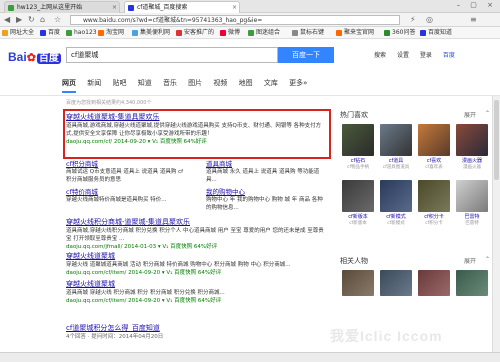 Image resolution: width=500 pixels, height=362 pixels. I want to click on search-engine-icon: ◎, so click(429, 20).